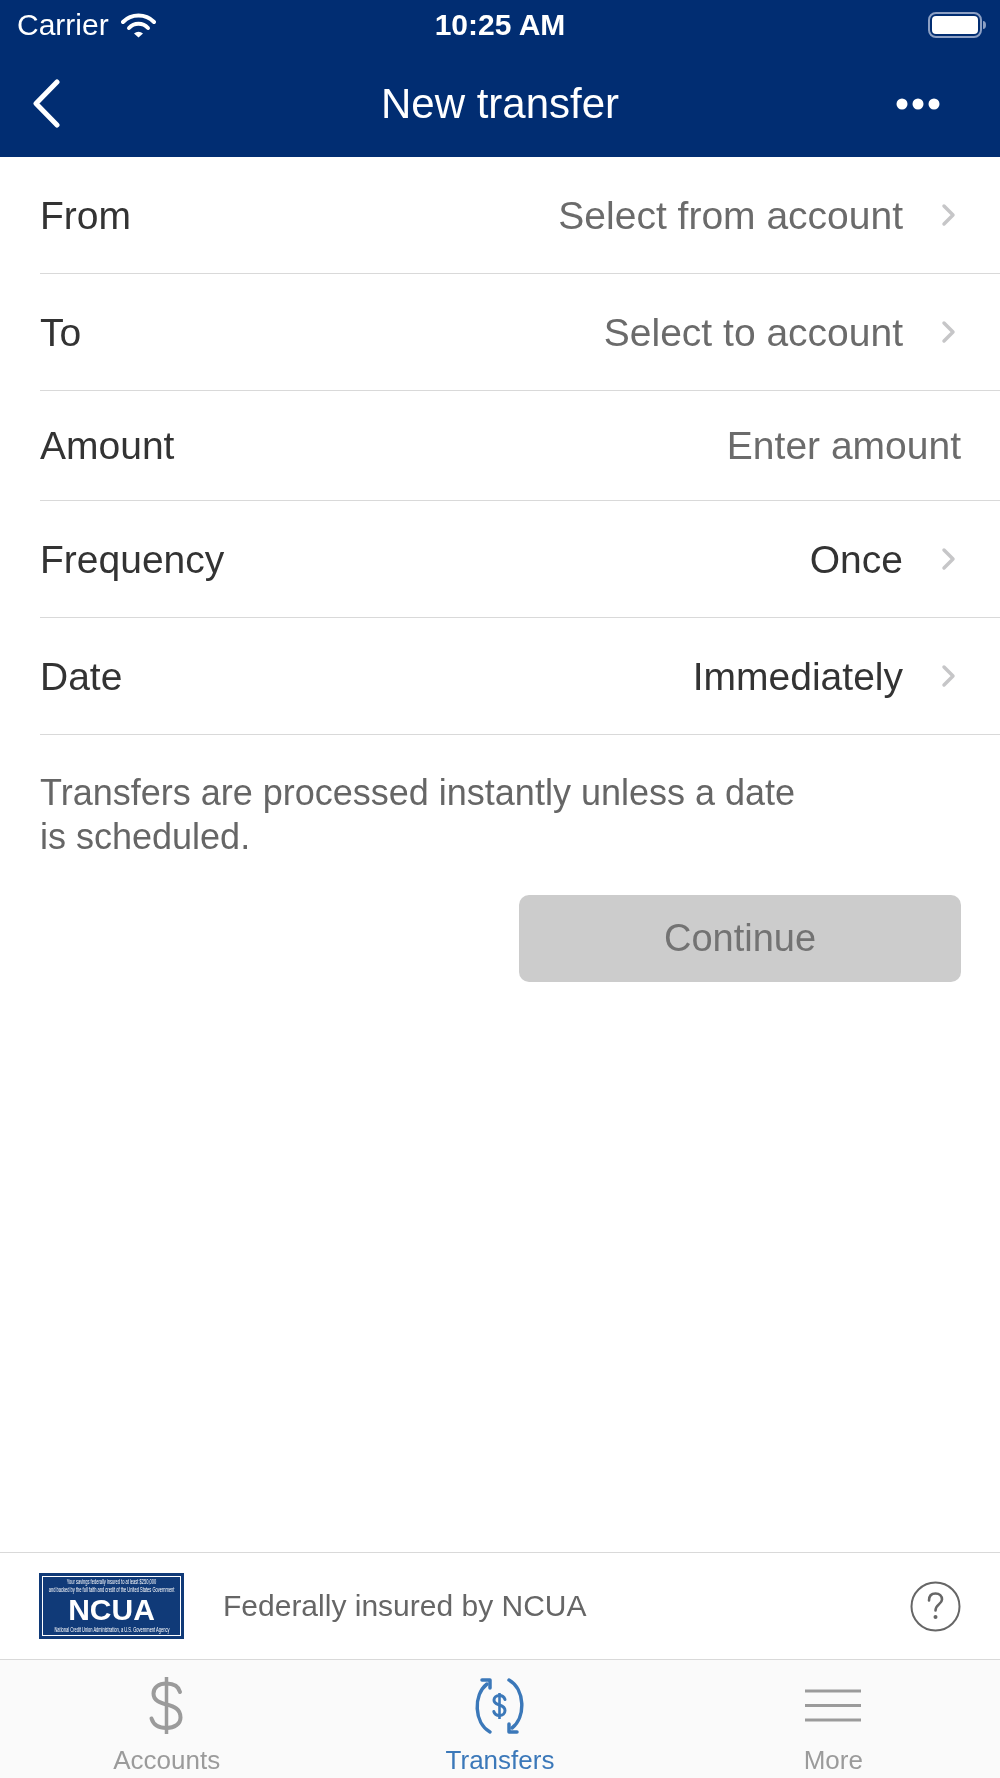 The width and height of the screenshot is (1000, 1778). What do you see at coordinates (856, 559) in the screenshot?
I see `picker-value: Once` at bounding box center [856, 559].